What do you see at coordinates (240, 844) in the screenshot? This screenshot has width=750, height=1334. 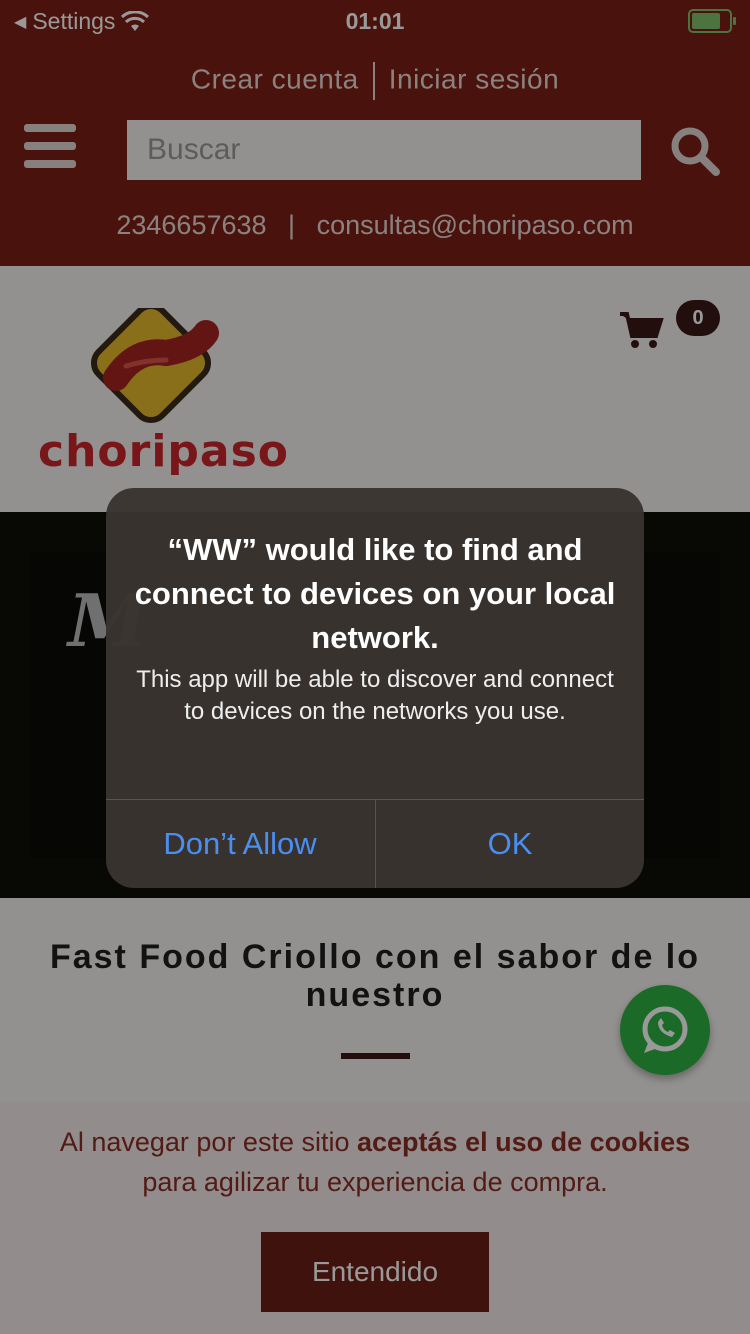 I see `dont-allow-button: Don’t Allow` at bounding box center [240, 844].